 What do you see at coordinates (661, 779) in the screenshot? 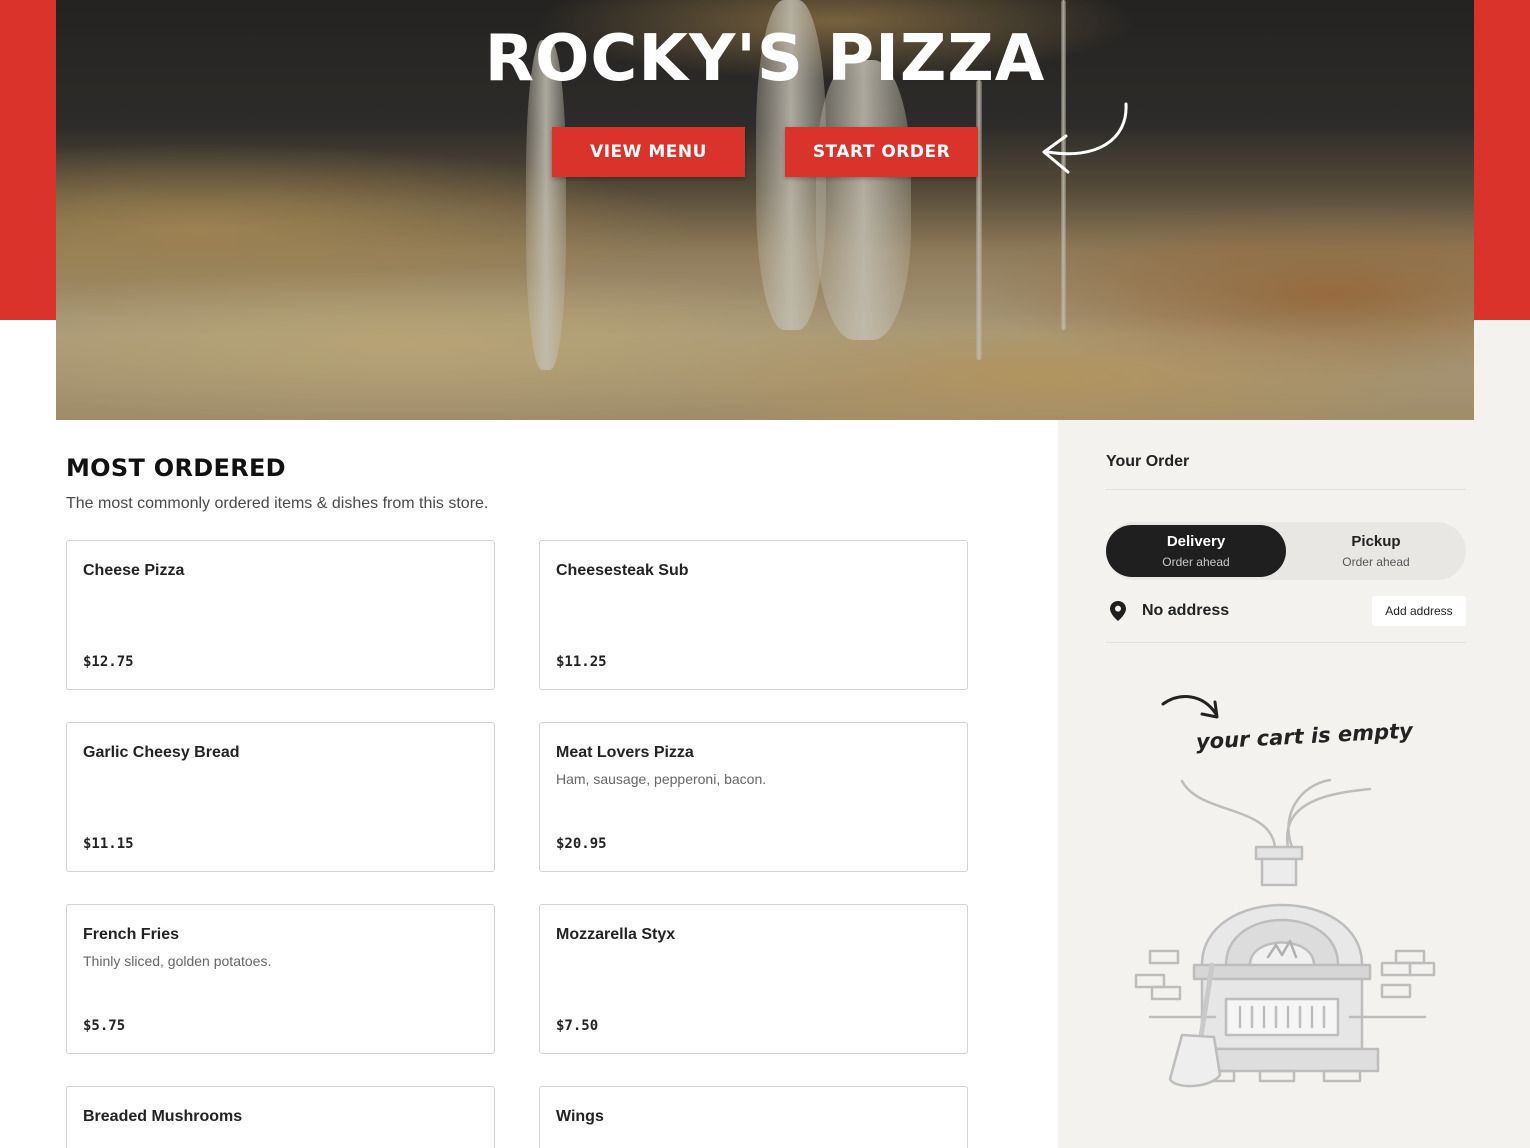
I see `menu-item-description: Ham, sausage, pepperoni, bacon.` at bounding box center [661, 779].